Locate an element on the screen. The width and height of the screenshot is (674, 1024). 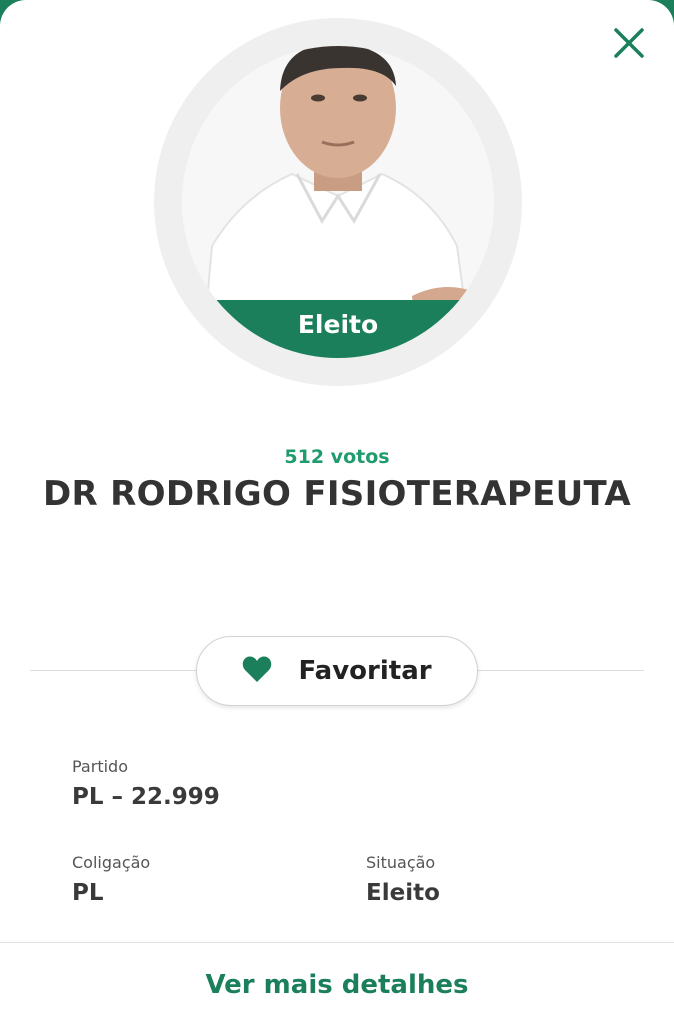
coligacao-label: Coligação is located at coordinates (111, 862).